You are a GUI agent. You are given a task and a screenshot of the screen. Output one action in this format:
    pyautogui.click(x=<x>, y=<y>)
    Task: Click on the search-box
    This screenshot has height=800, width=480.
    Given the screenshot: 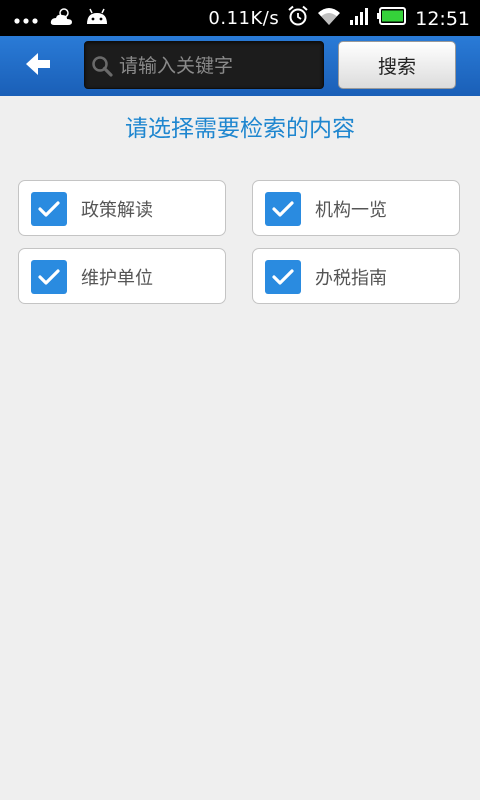 What is the action you would take?
    pyautogui.click(x=204, y=65)
    